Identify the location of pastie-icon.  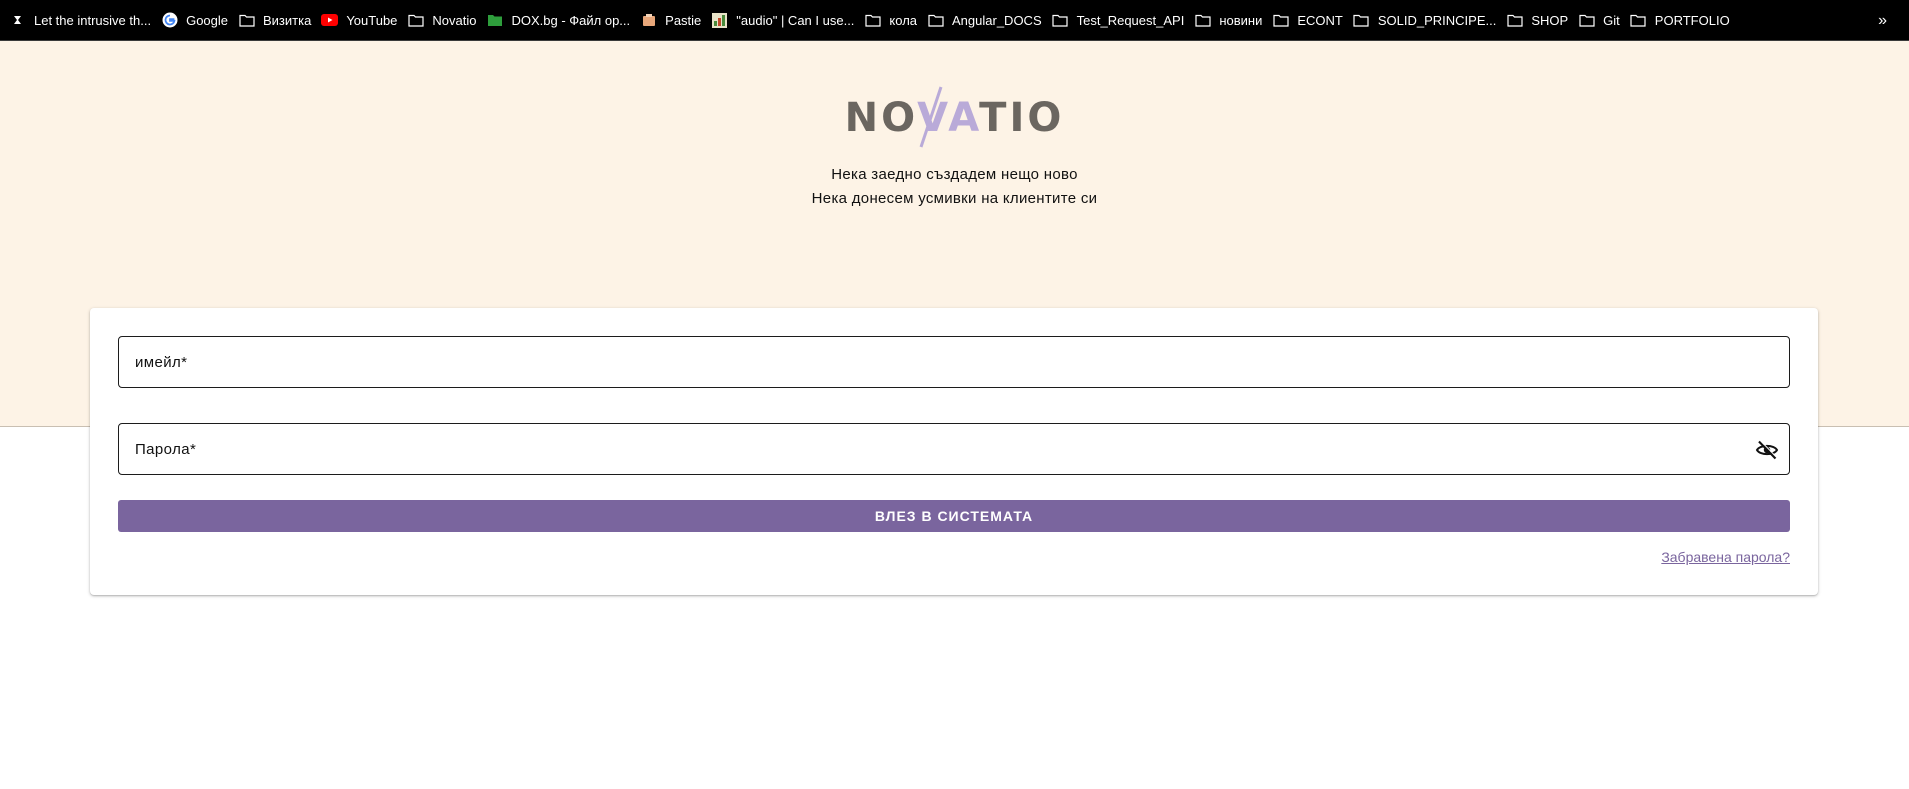
(648, 20).